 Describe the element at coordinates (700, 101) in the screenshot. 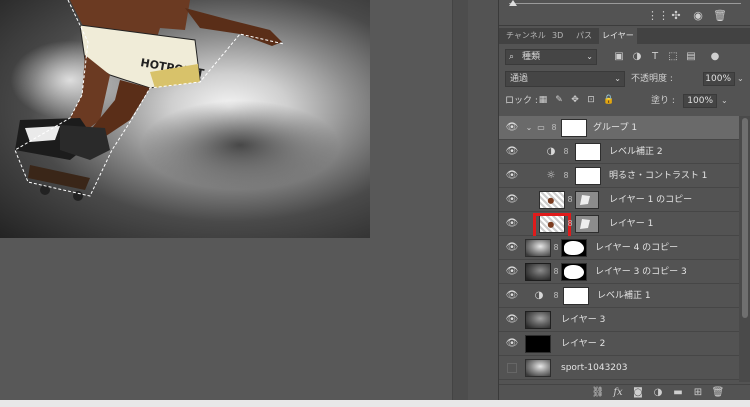

I see `fill-input: 100%` at that location.